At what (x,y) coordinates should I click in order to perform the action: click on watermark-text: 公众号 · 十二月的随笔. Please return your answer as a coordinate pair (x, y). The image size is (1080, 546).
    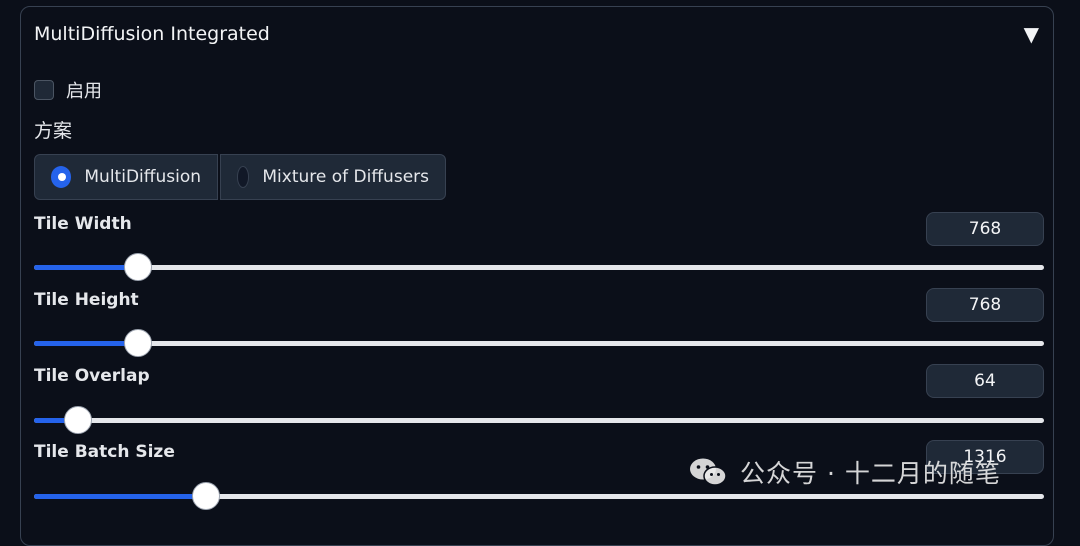
    Looking at the image, I should click on (870, 473).